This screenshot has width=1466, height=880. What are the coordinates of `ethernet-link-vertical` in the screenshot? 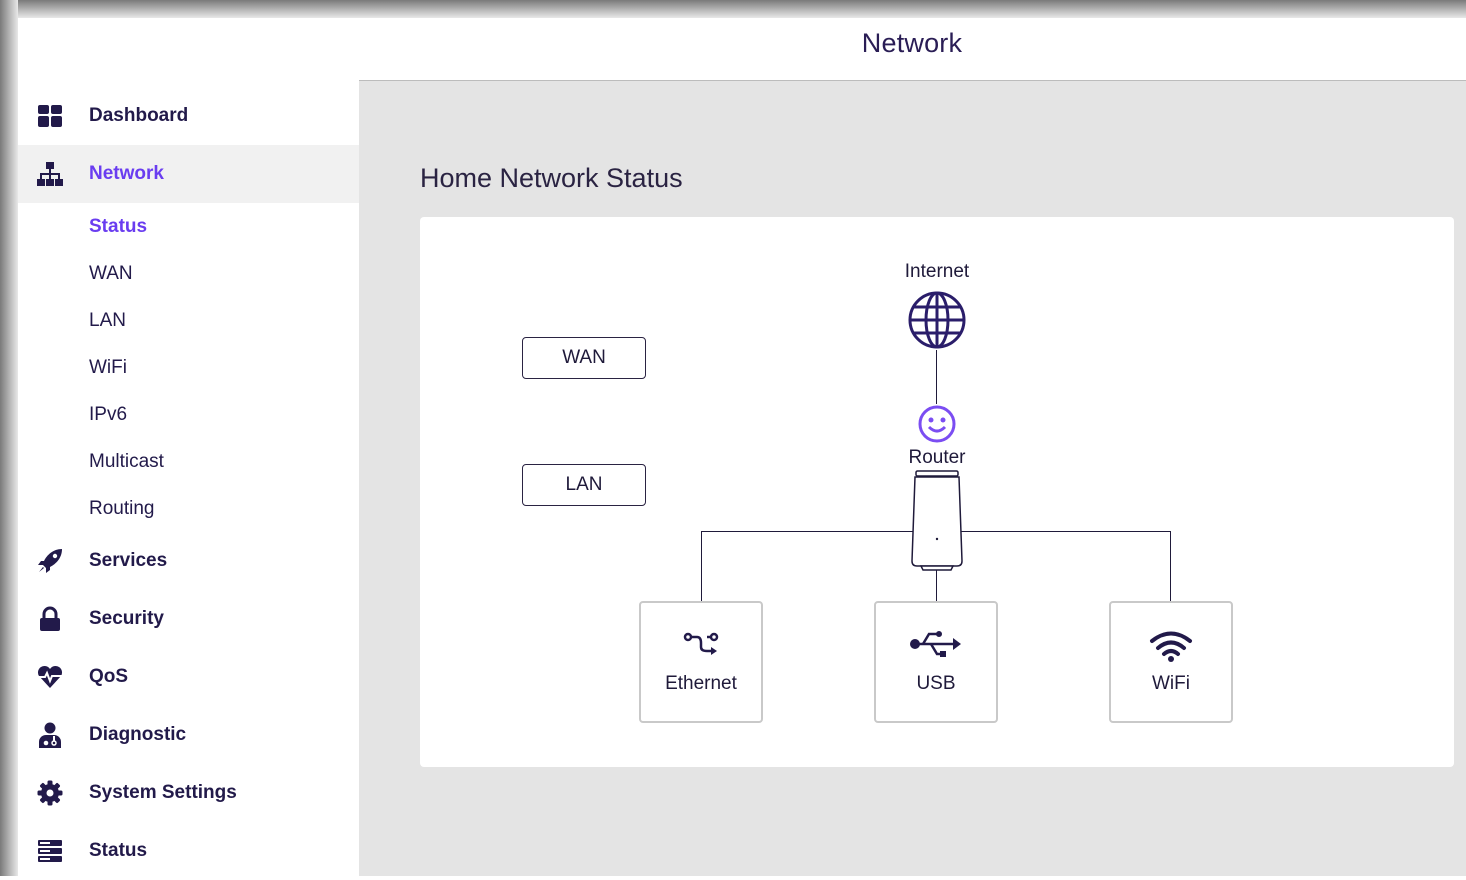 It's located at (701, 566).